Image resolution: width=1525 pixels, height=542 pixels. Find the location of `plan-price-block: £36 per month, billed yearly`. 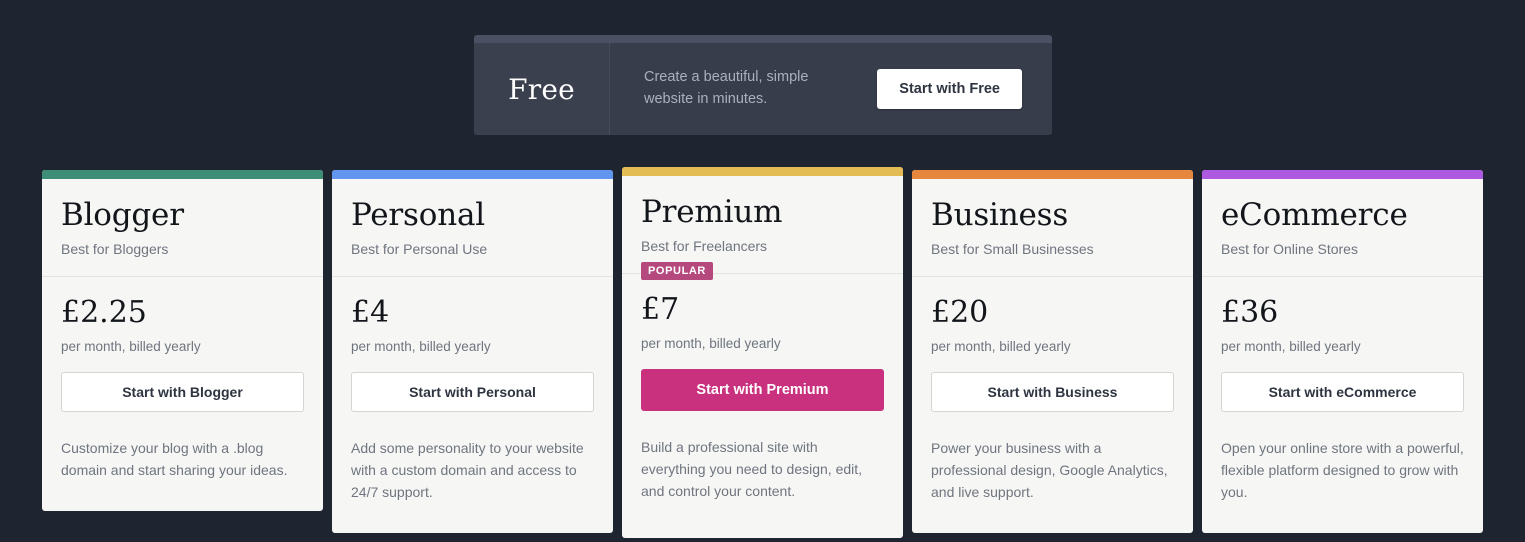

plan-price-block: £36 per month, billed yearly is located at coordinates (1342, 324).